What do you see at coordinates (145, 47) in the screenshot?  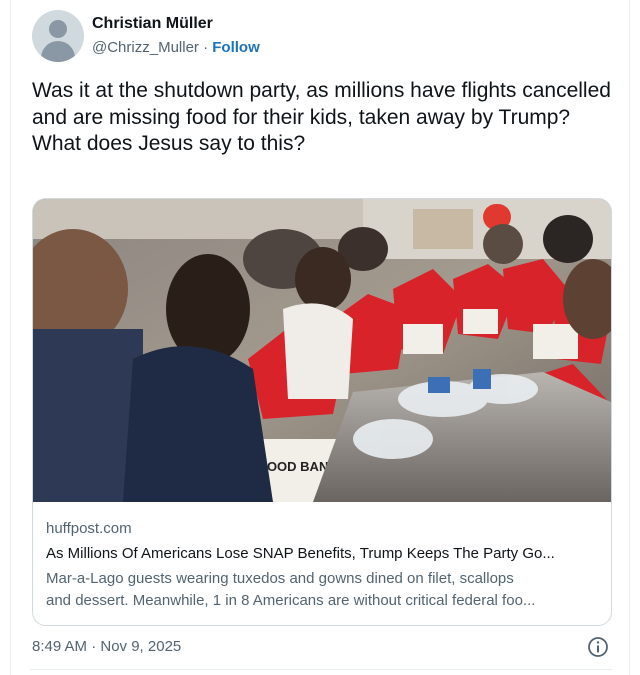 I see `author-handle: @Chrizz_Muller` at bounding box center [145, 47].